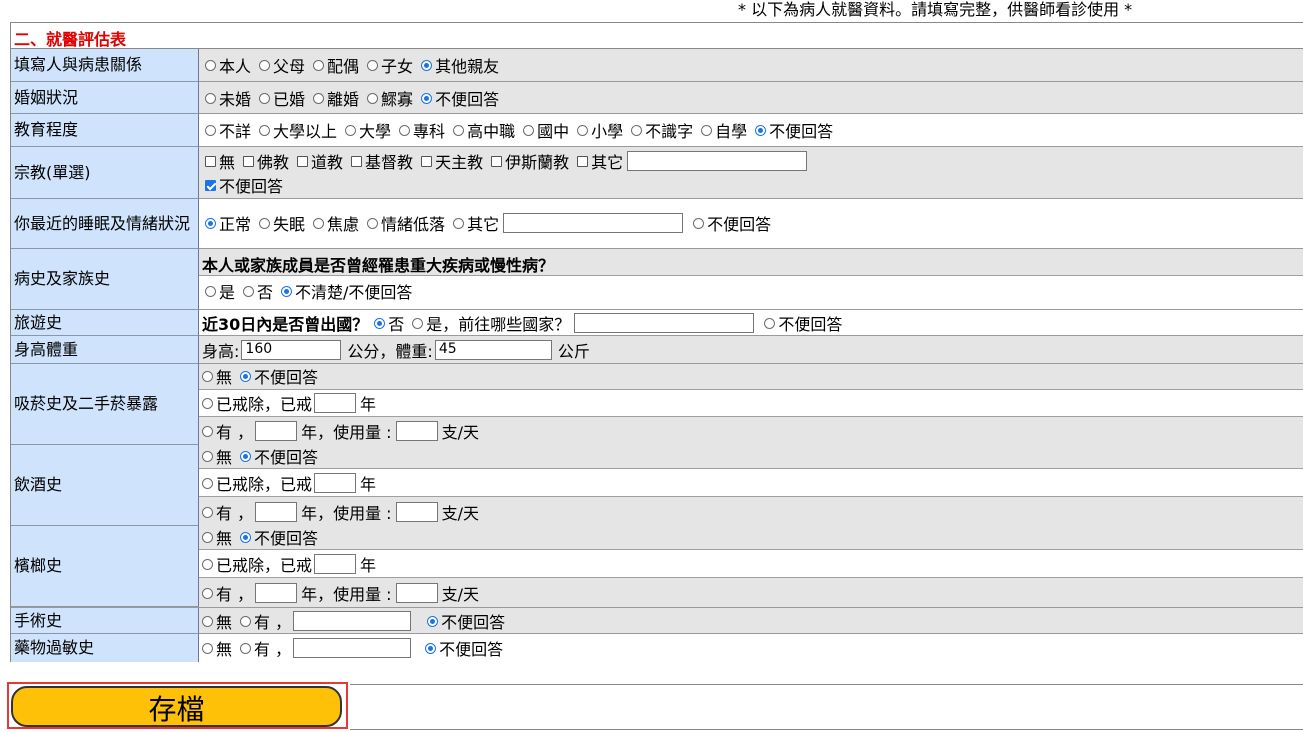 This screenshot has width=1303, height=732. What do you see at coordinates (382, 161) in the screenshot?
I see `checkbox-religion-christianity: 基督教` at bounding box center [382, 161].